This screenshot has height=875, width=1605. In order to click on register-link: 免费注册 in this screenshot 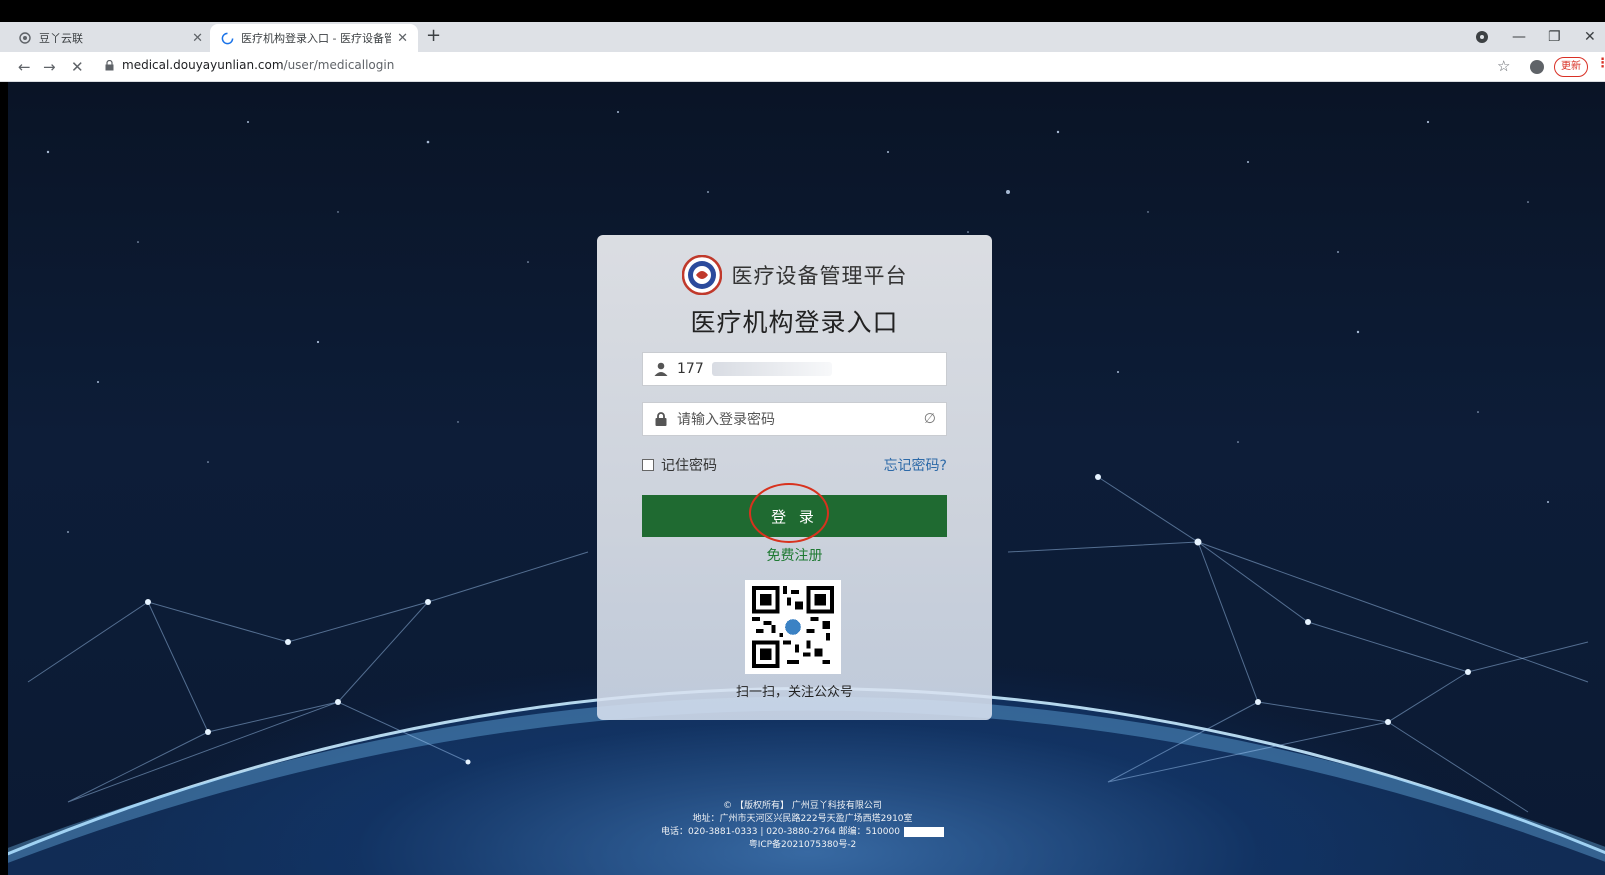, I will do `click(794, 555)`.